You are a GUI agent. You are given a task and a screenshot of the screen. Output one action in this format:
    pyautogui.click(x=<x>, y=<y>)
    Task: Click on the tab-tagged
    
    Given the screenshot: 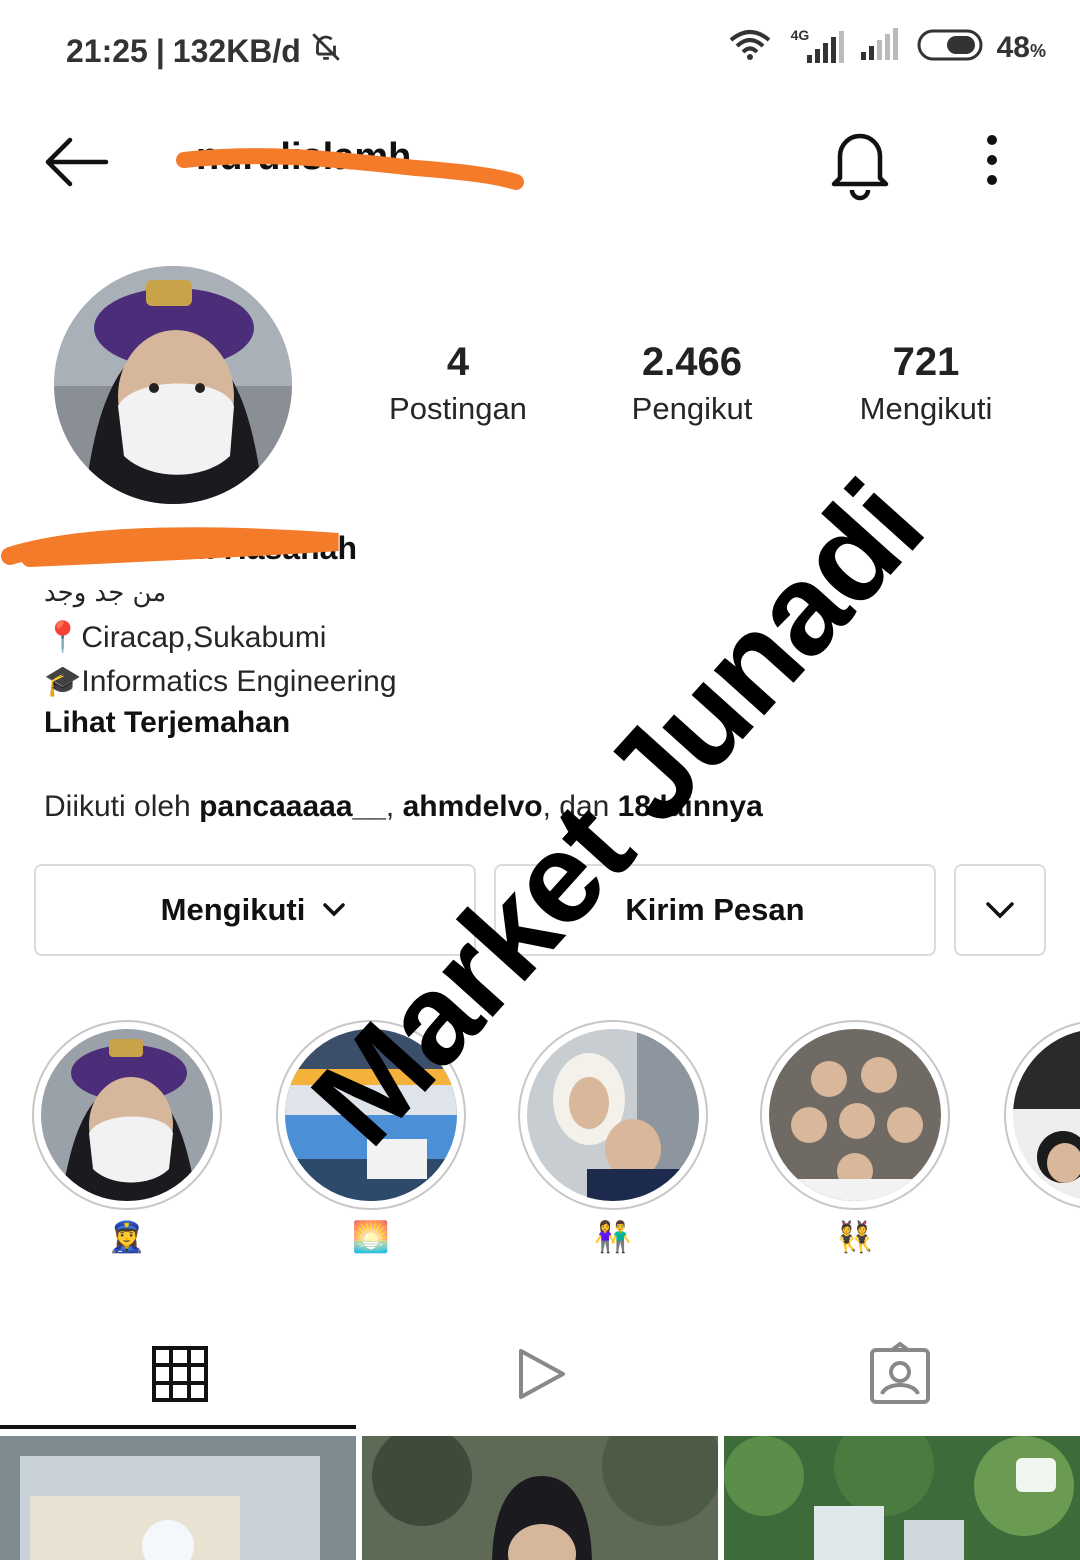 What is the action you would take?
    pyautogui.click(x=900, y=1374)
    